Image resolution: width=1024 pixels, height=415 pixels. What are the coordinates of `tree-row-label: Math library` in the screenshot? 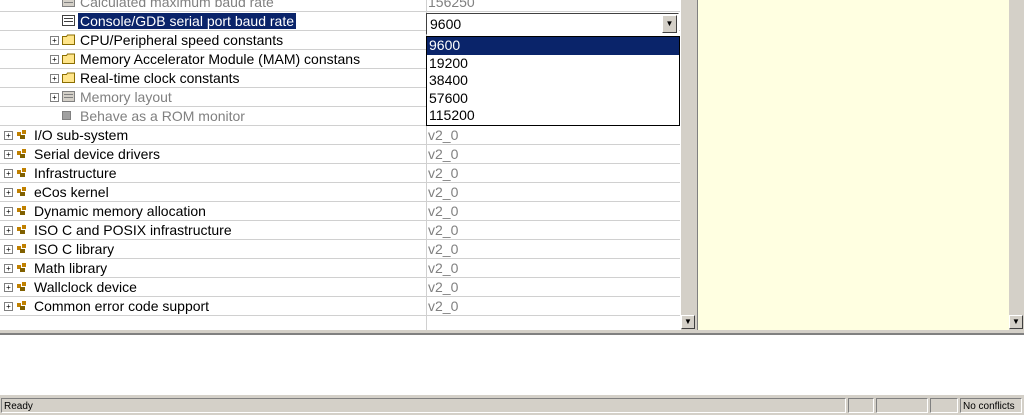 It's located at (71, 268).